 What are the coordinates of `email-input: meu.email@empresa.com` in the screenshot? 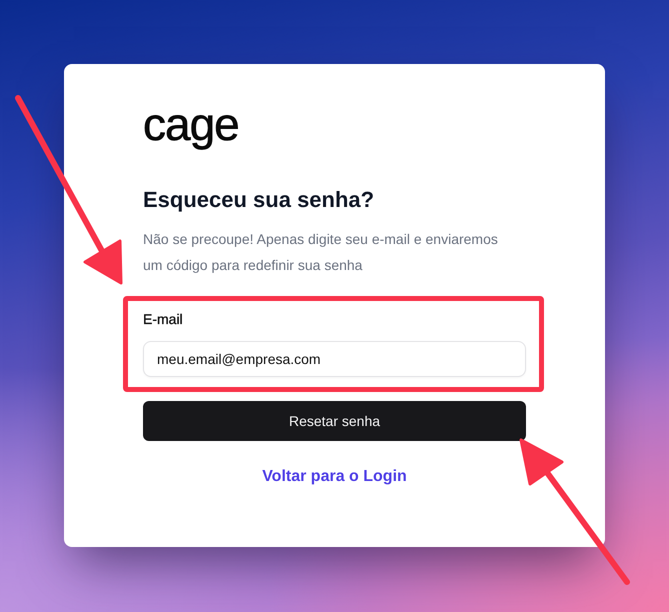 It's located at (334, 359).